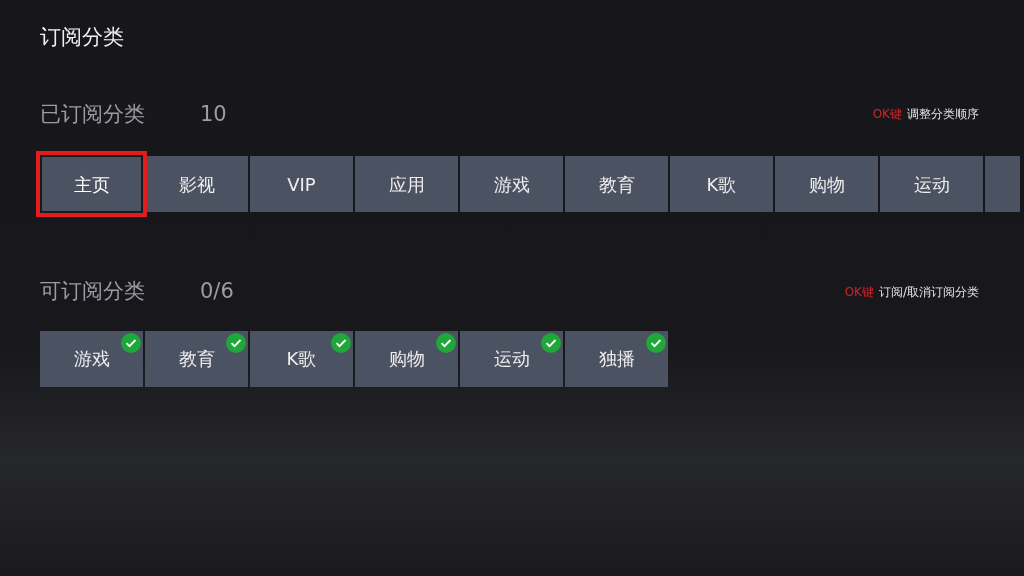  I want to click on category-tile: 独播, so click(616, 358).